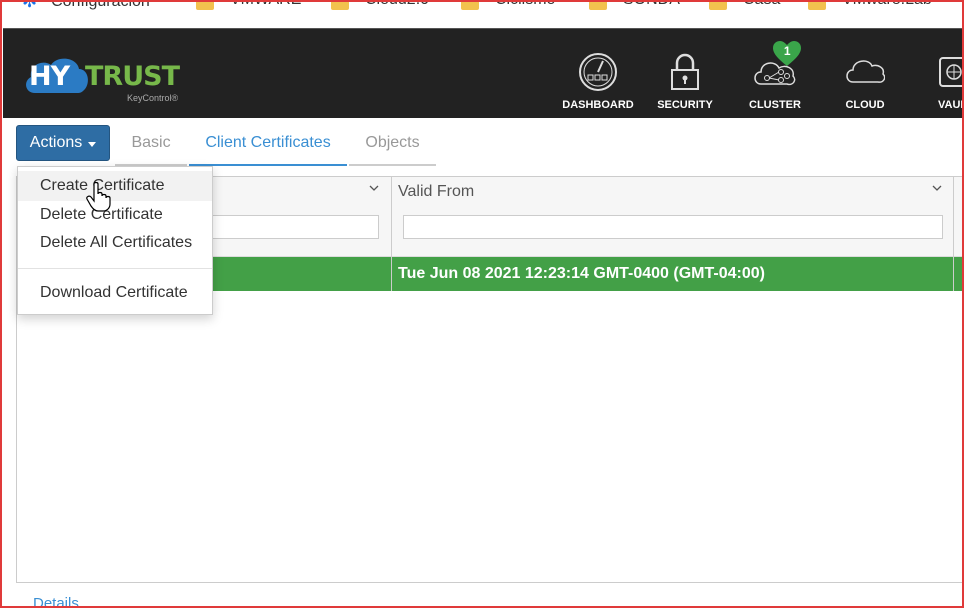 This screenshot has width=964, height=608. Describe the element at coordinates (870, 5) in the screenshot. I see `bookmark-vmware-lab: VMware.Lab` at that location.